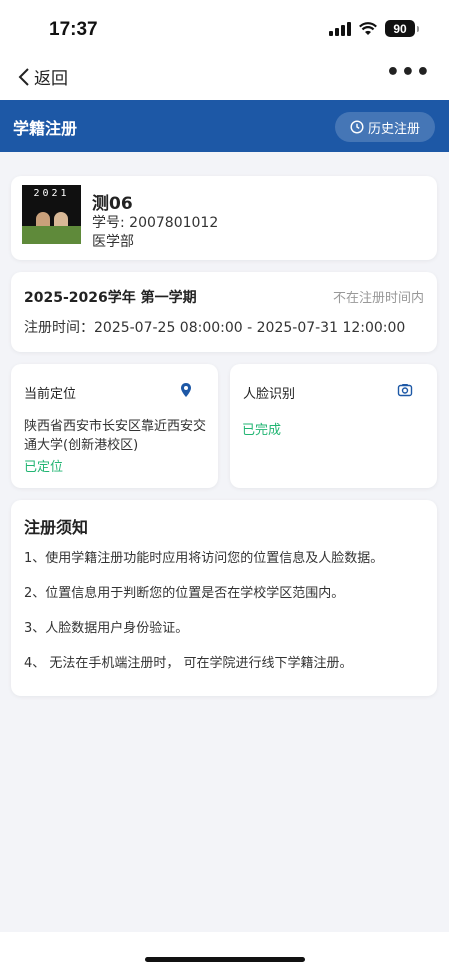  What do you see at coordinates (378, 298) in the screenshot?
I see `term-status: 不在注册时间内` at bounding box center [378, 298].